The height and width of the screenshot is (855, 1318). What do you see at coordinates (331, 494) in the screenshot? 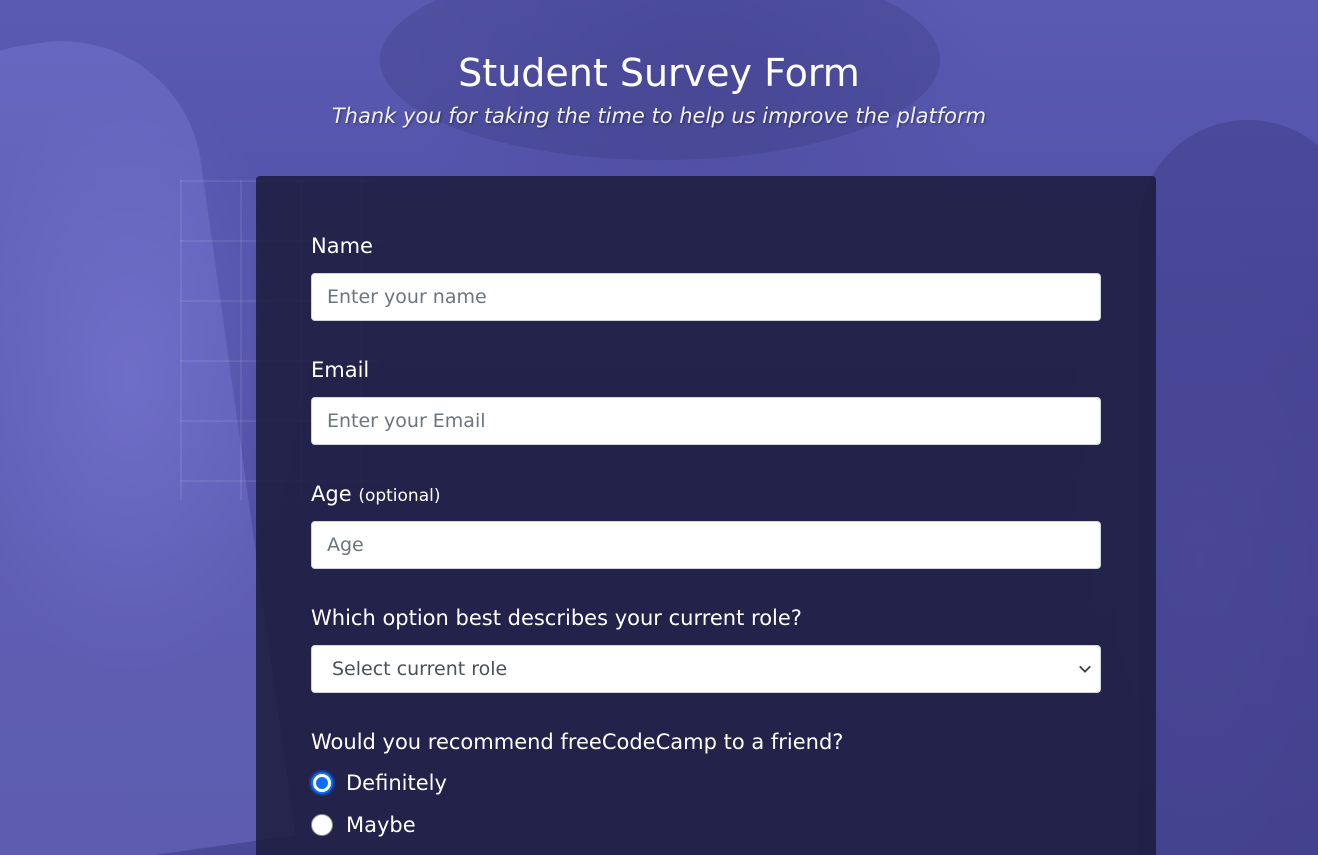
I see `age-label-text: Age` at bounding box center [331, 494].